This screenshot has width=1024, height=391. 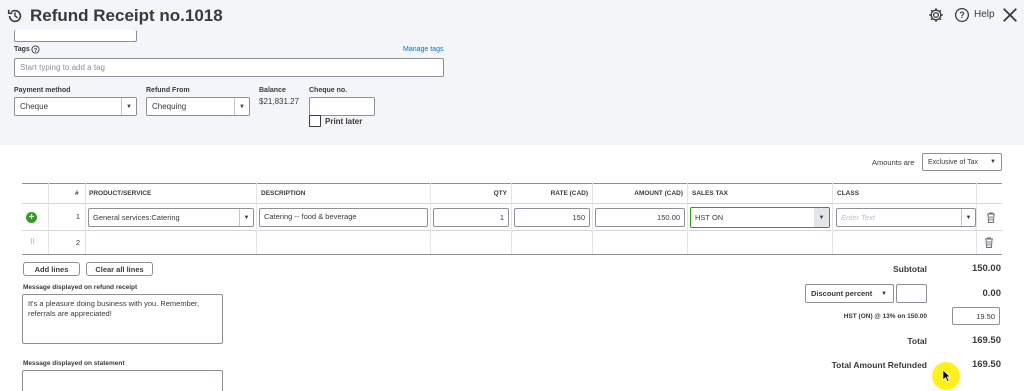 I want to click on cheque-no-input, so click(x=342, y=106).